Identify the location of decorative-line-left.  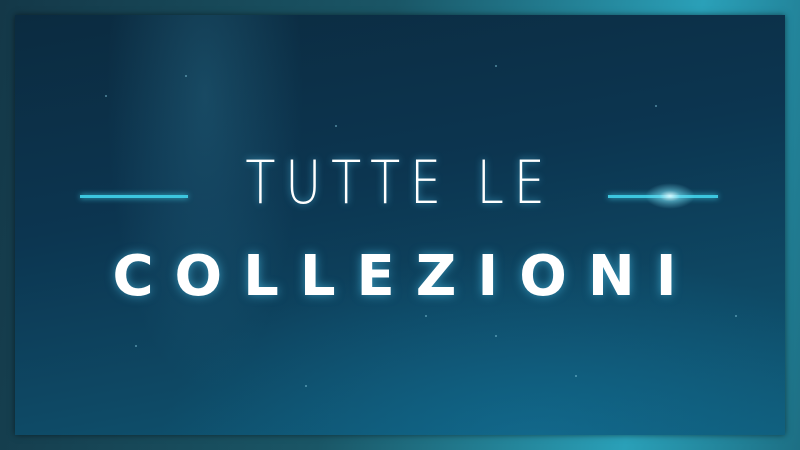
(134, 196).